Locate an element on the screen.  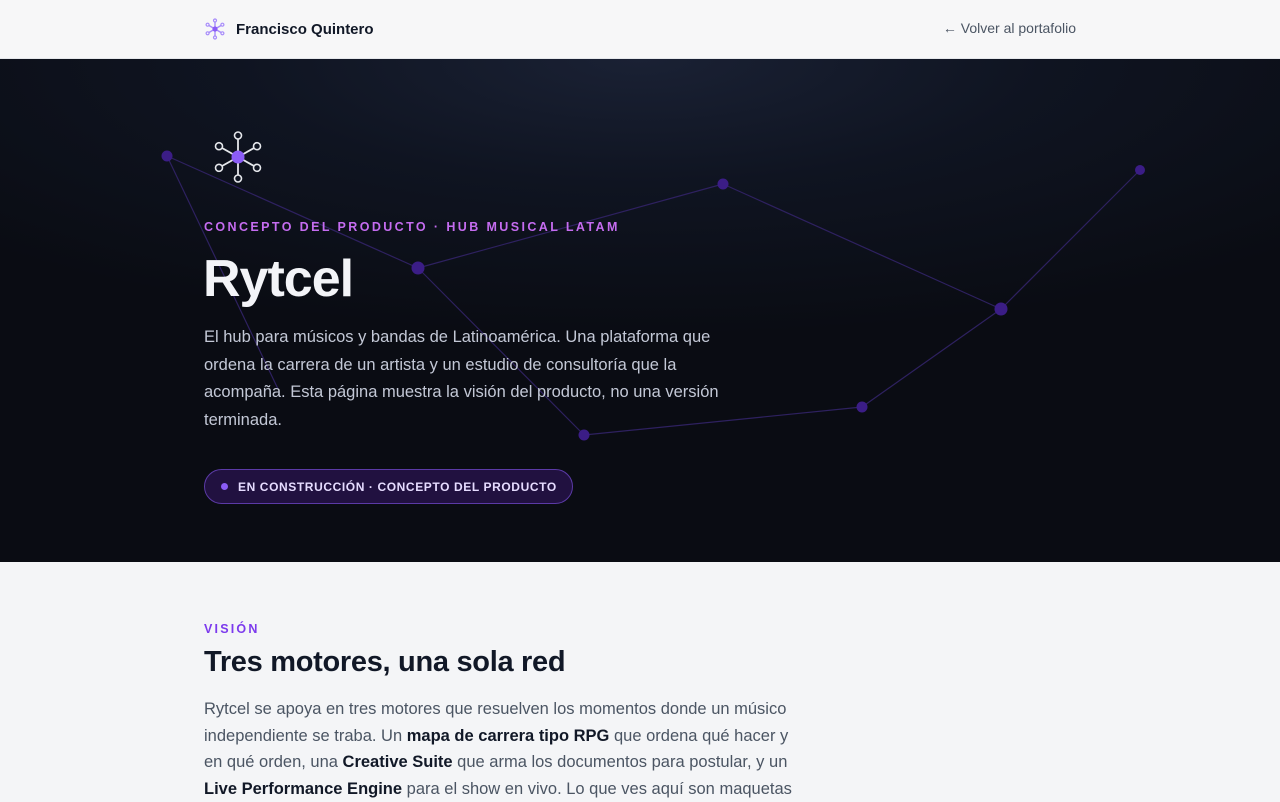
status-badge: EN CONSTRUCCIÓN · CONCEPTO DEL PRODUCTO is located at coordinates (388, 486).